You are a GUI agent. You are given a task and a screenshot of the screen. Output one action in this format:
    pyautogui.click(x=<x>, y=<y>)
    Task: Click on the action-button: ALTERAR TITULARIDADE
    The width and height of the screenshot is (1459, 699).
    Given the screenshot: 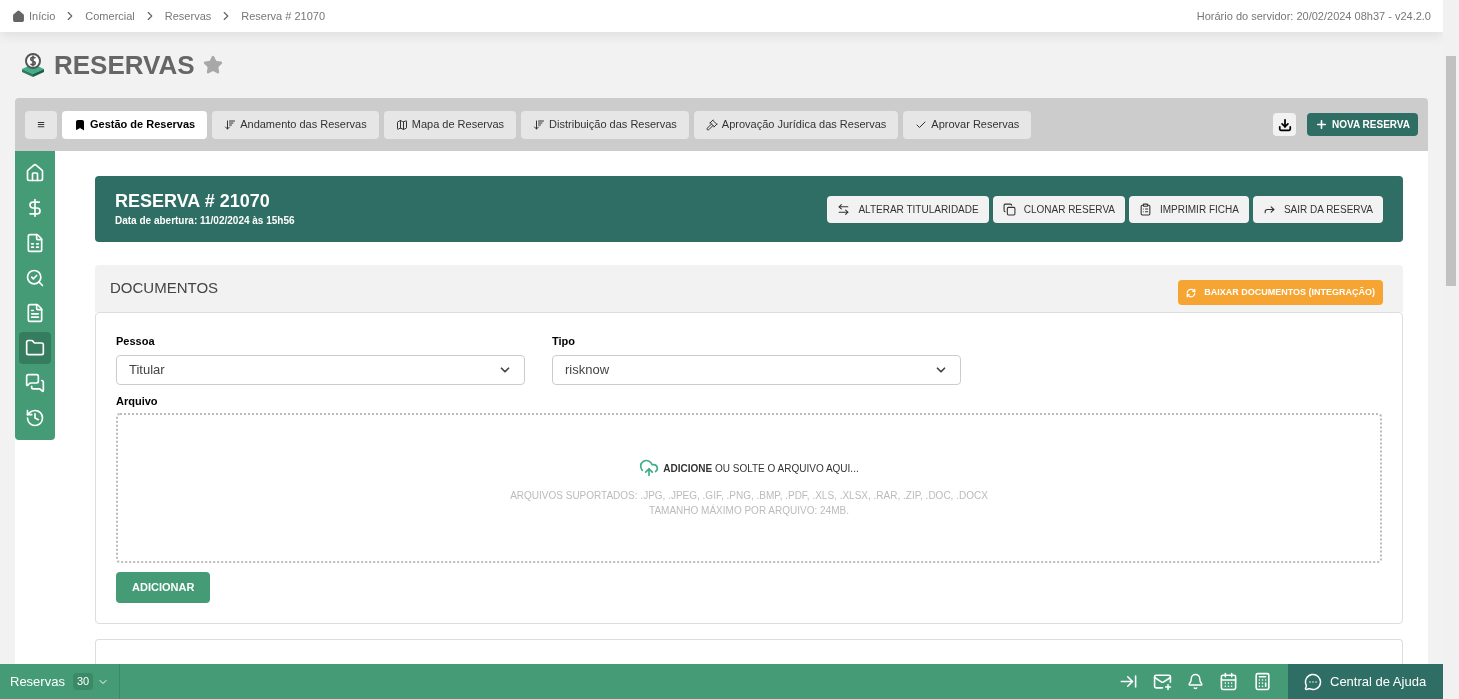 What is the action you would take?
    pyautogui.click(x=908, y=209)
    